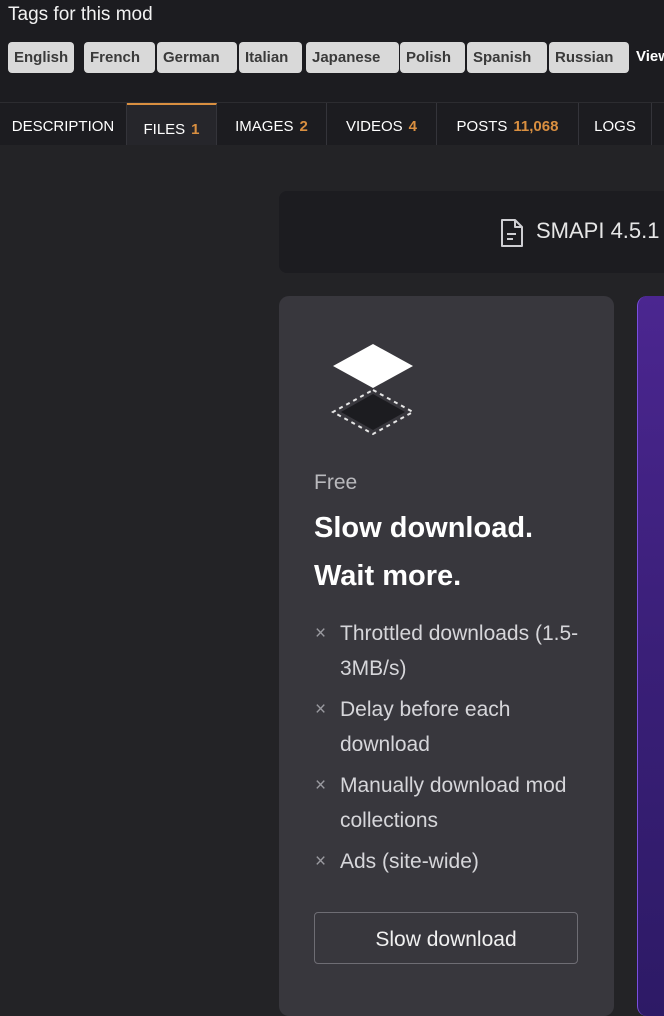 The width and height of the screenshot is (664, 1016). I want to click on tab-label: POSTS, so click(482, 126).